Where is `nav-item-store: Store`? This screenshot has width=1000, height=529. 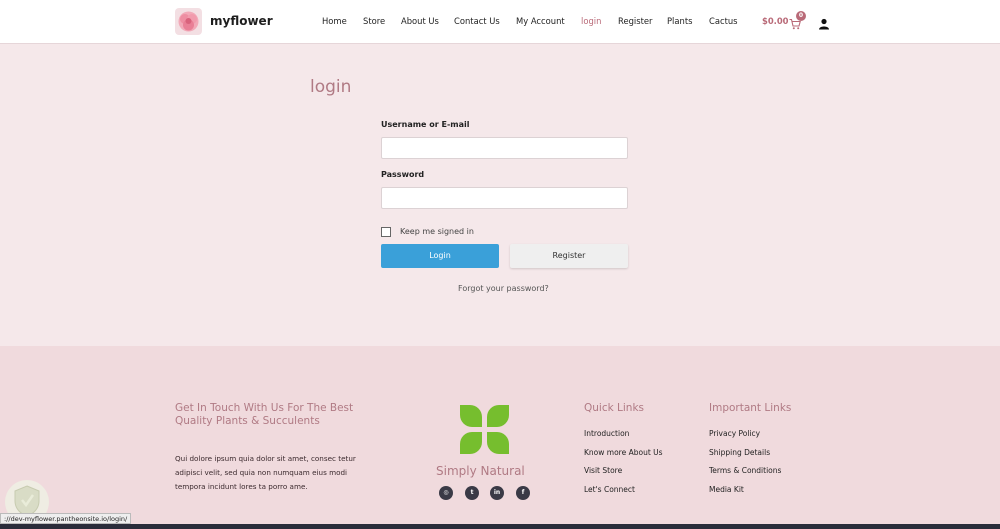
nav-item-store: Store is located at coordinates (374, 21).